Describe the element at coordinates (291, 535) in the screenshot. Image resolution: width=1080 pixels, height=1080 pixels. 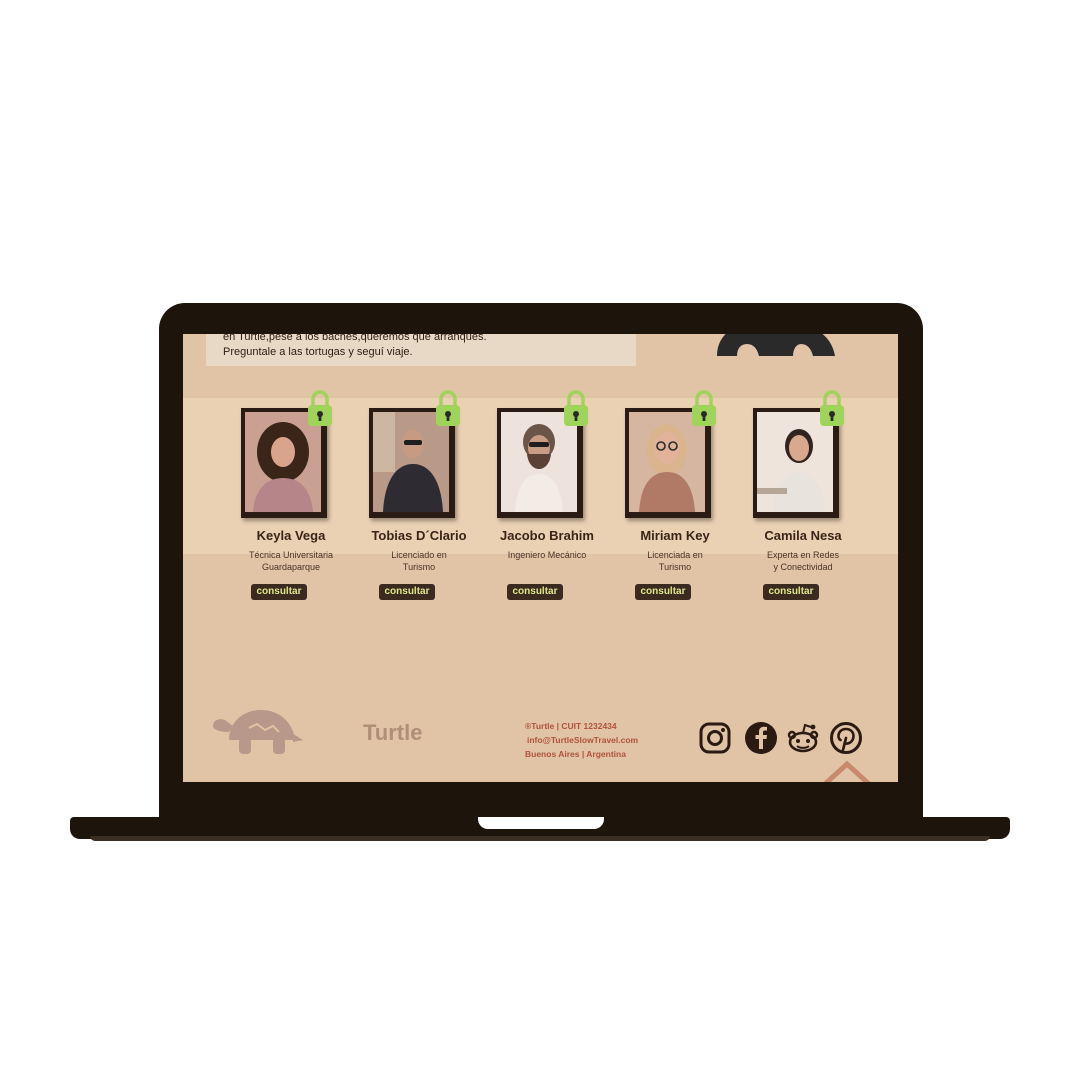
I see `member-name: Keyla Vega` at that location.